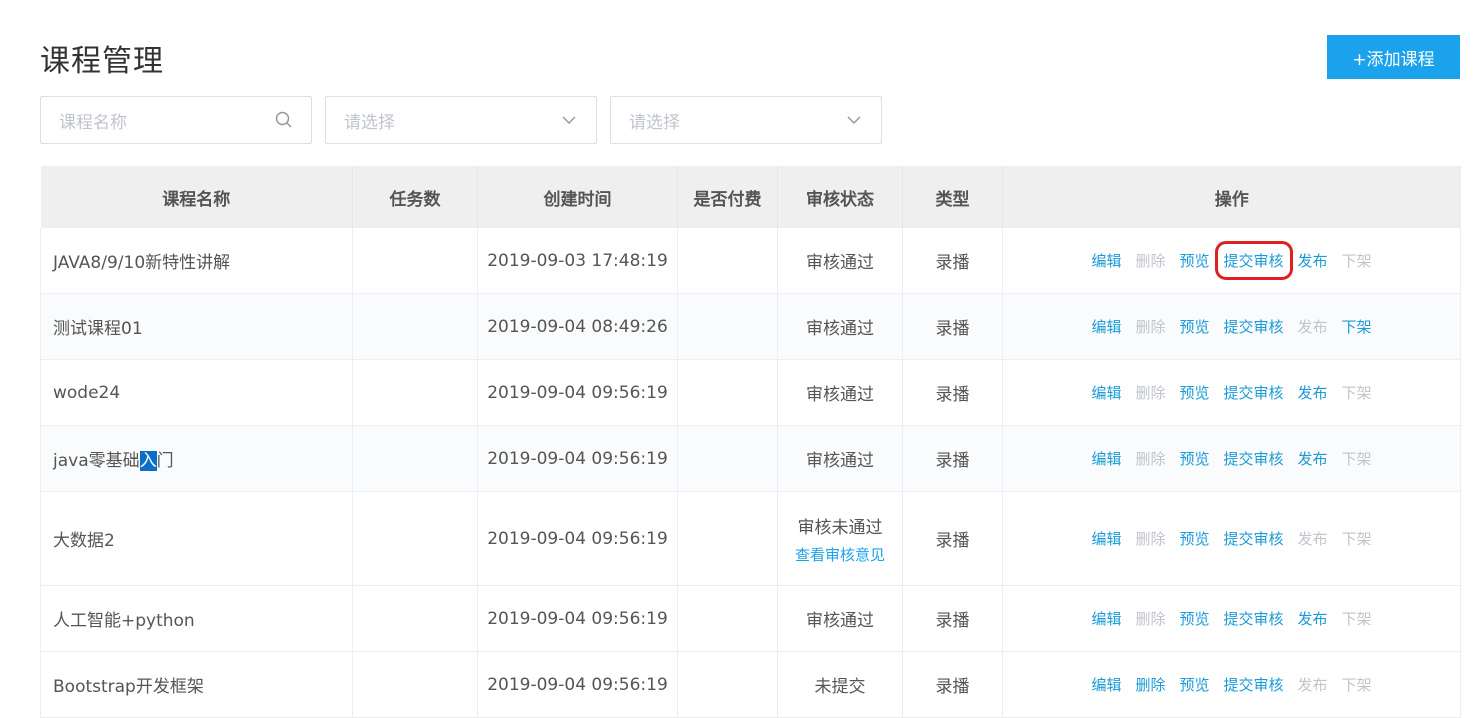 The width and height of the screenshot is (1480, 718). I want to click on course-name: JAVA8/9/10新特性讲解, so click(196, 261).